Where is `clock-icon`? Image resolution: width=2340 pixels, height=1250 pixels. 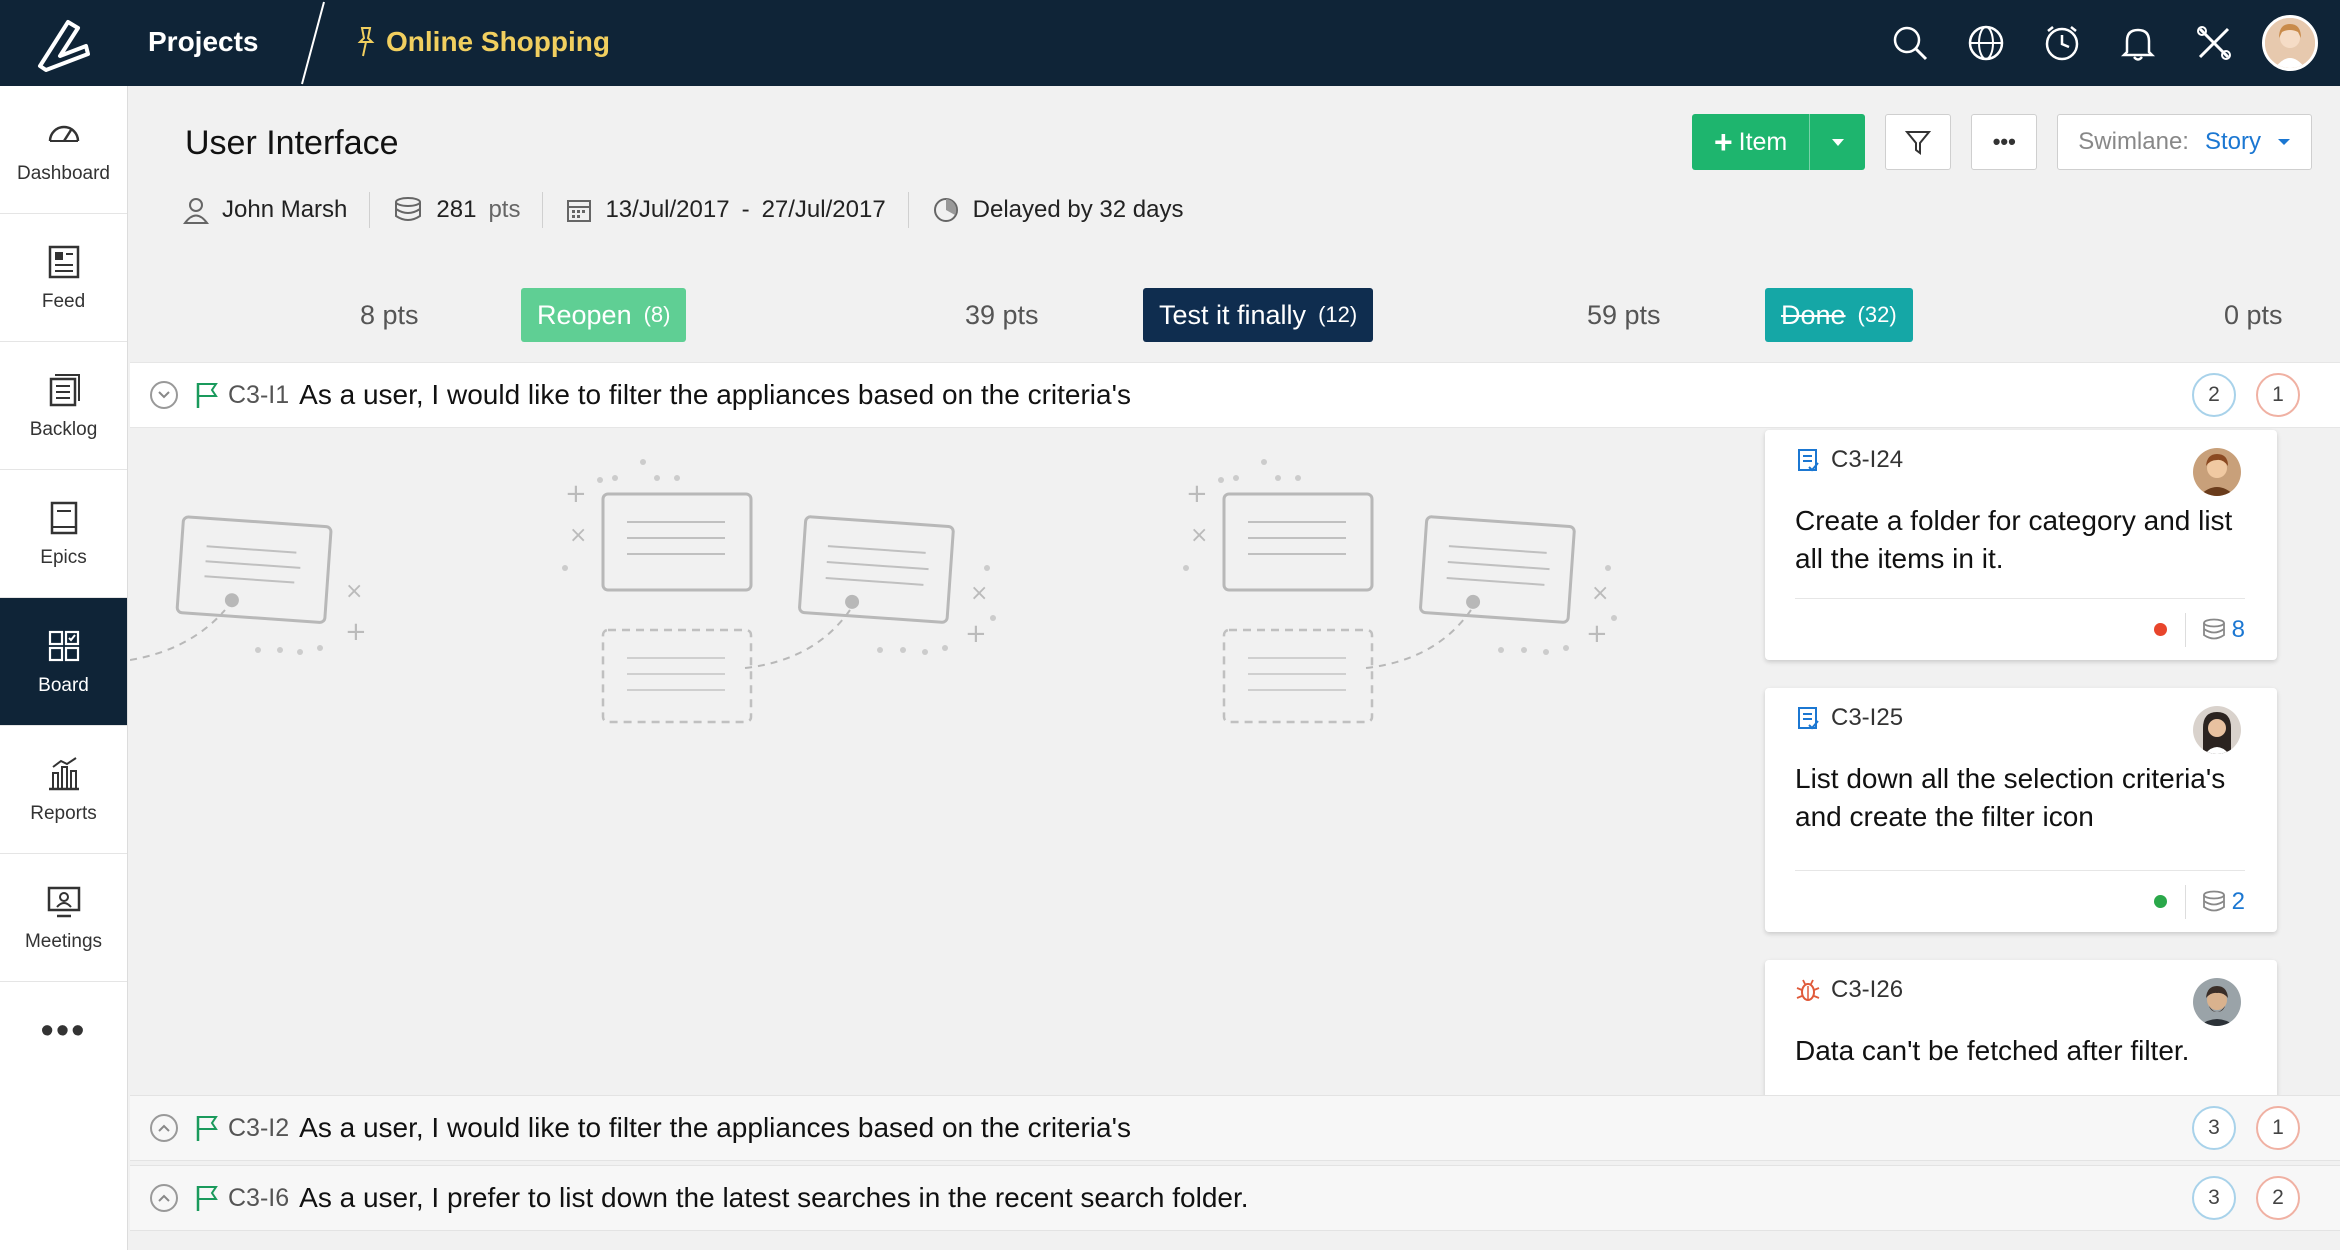
clock-icon is located at coordinates (2062, 43).